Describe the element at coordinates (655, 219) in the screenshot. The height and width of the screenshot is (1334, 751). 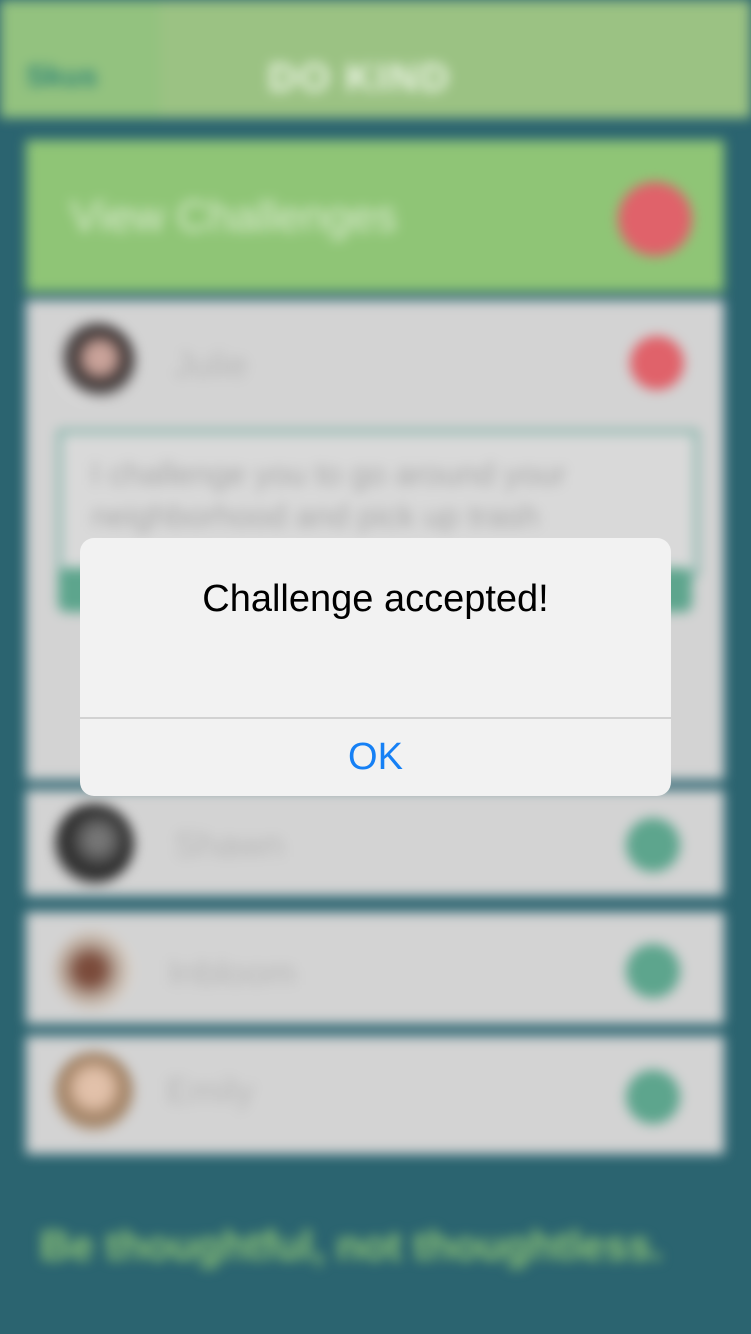
I see `header-status-dot` at that location.